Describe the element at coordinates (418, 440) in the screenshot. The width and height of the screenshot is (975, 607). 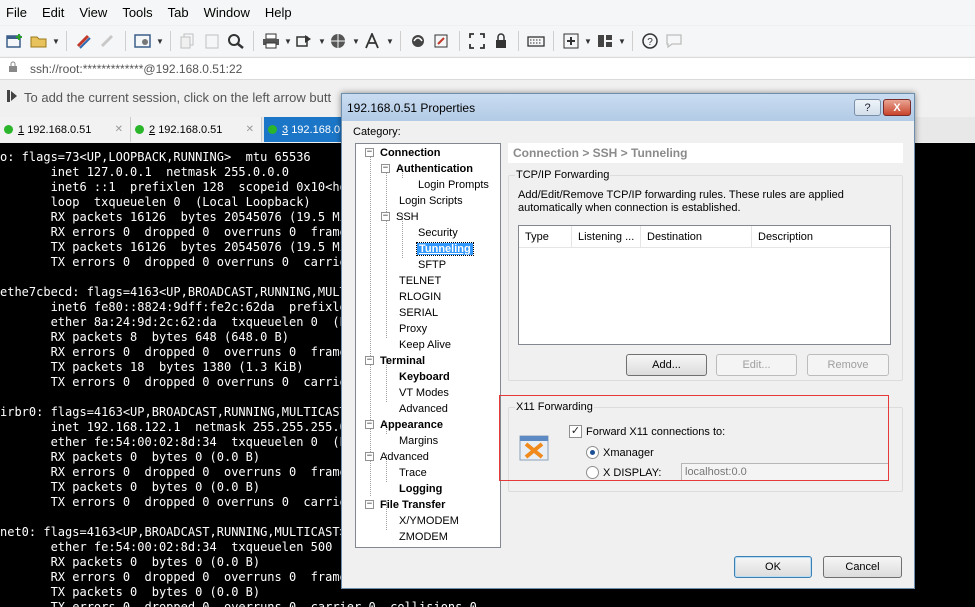
I see `tree-margins: Margins` at that location.